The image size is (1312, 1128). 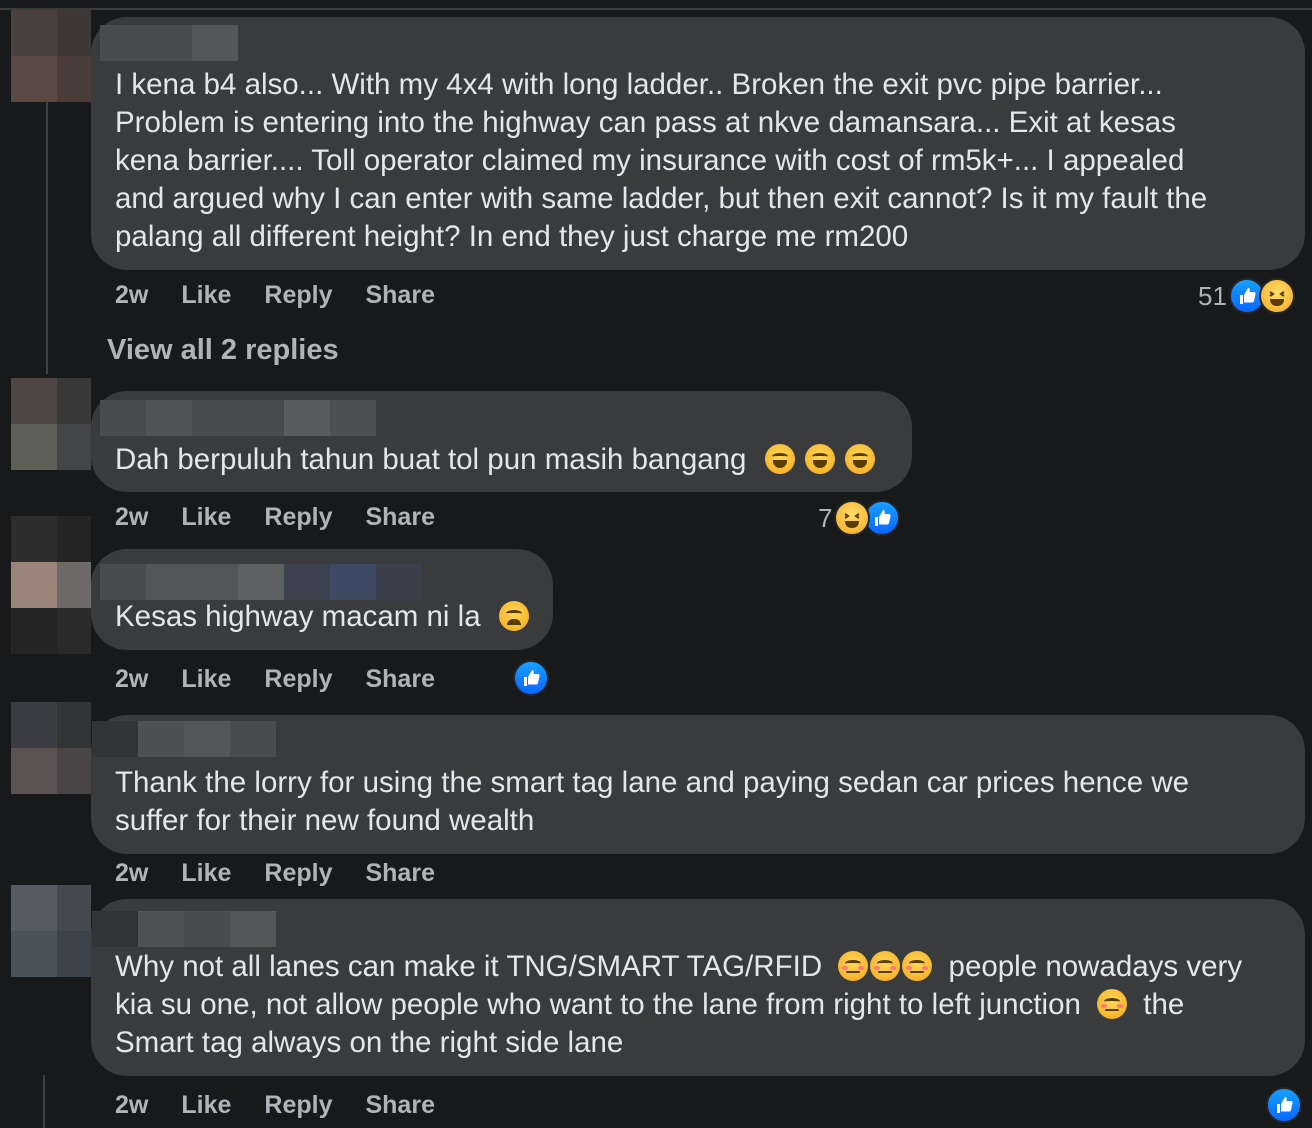 I want to click on comment-text-line: Smart tag always on the right side lane, so click(x=369, y=1042).